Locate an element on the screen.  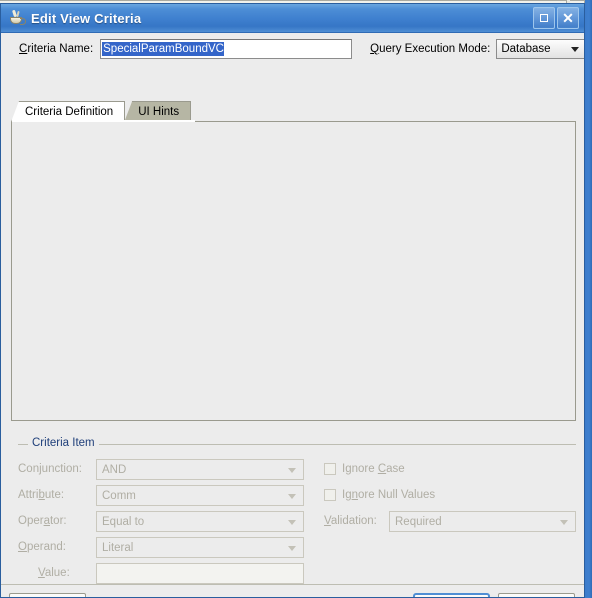
tab-ui-hints: UI Hints is located at coordinates (158, 111).